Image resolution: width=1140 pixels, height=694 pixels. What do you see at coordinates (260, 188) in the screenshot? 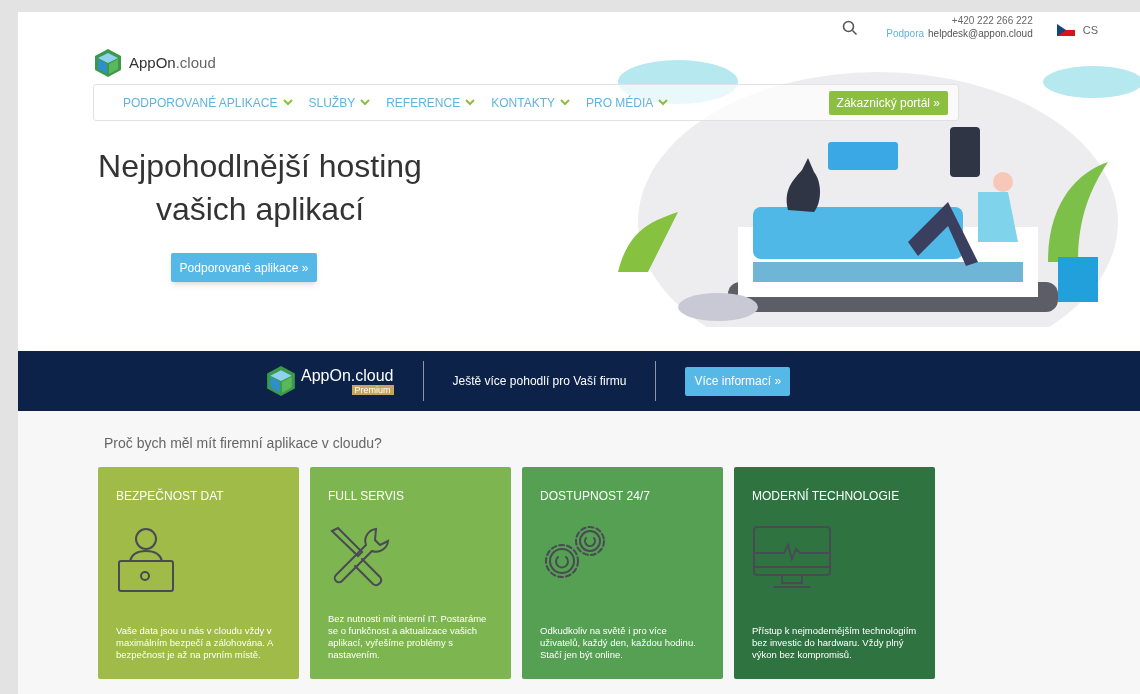
I see `hero-title: Nejpohodlnější hosting vašich aplikací` at bounding box center [260, 188].